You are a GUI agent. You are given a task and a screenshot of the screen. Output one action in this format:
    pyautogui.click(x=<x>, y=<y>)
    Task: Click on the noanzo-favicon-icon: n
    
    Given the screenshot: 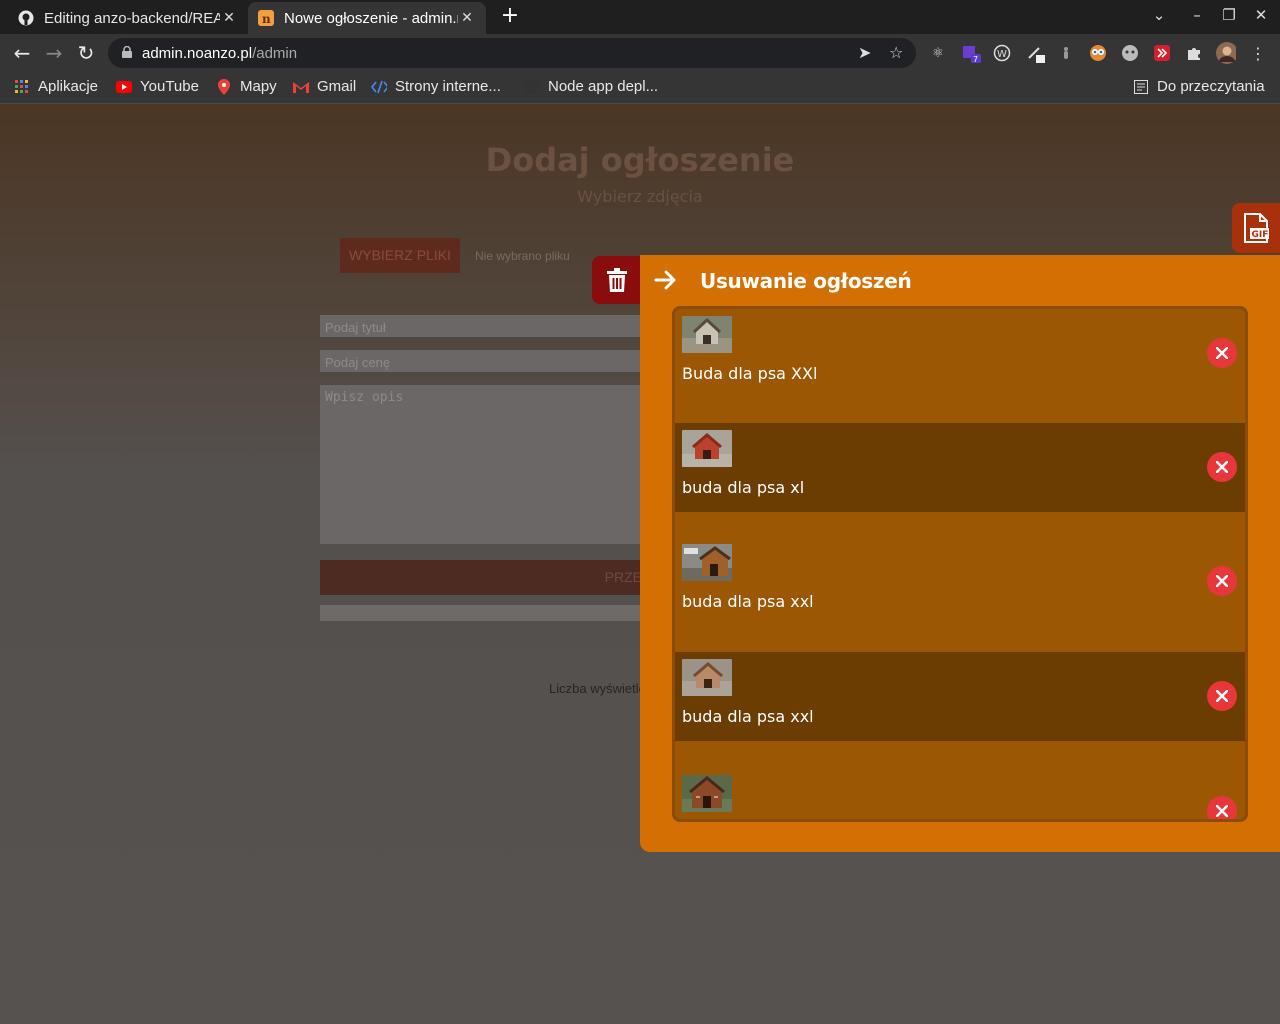 What is the action you would take?
    pyautogui.click(x=266, y=18)
    